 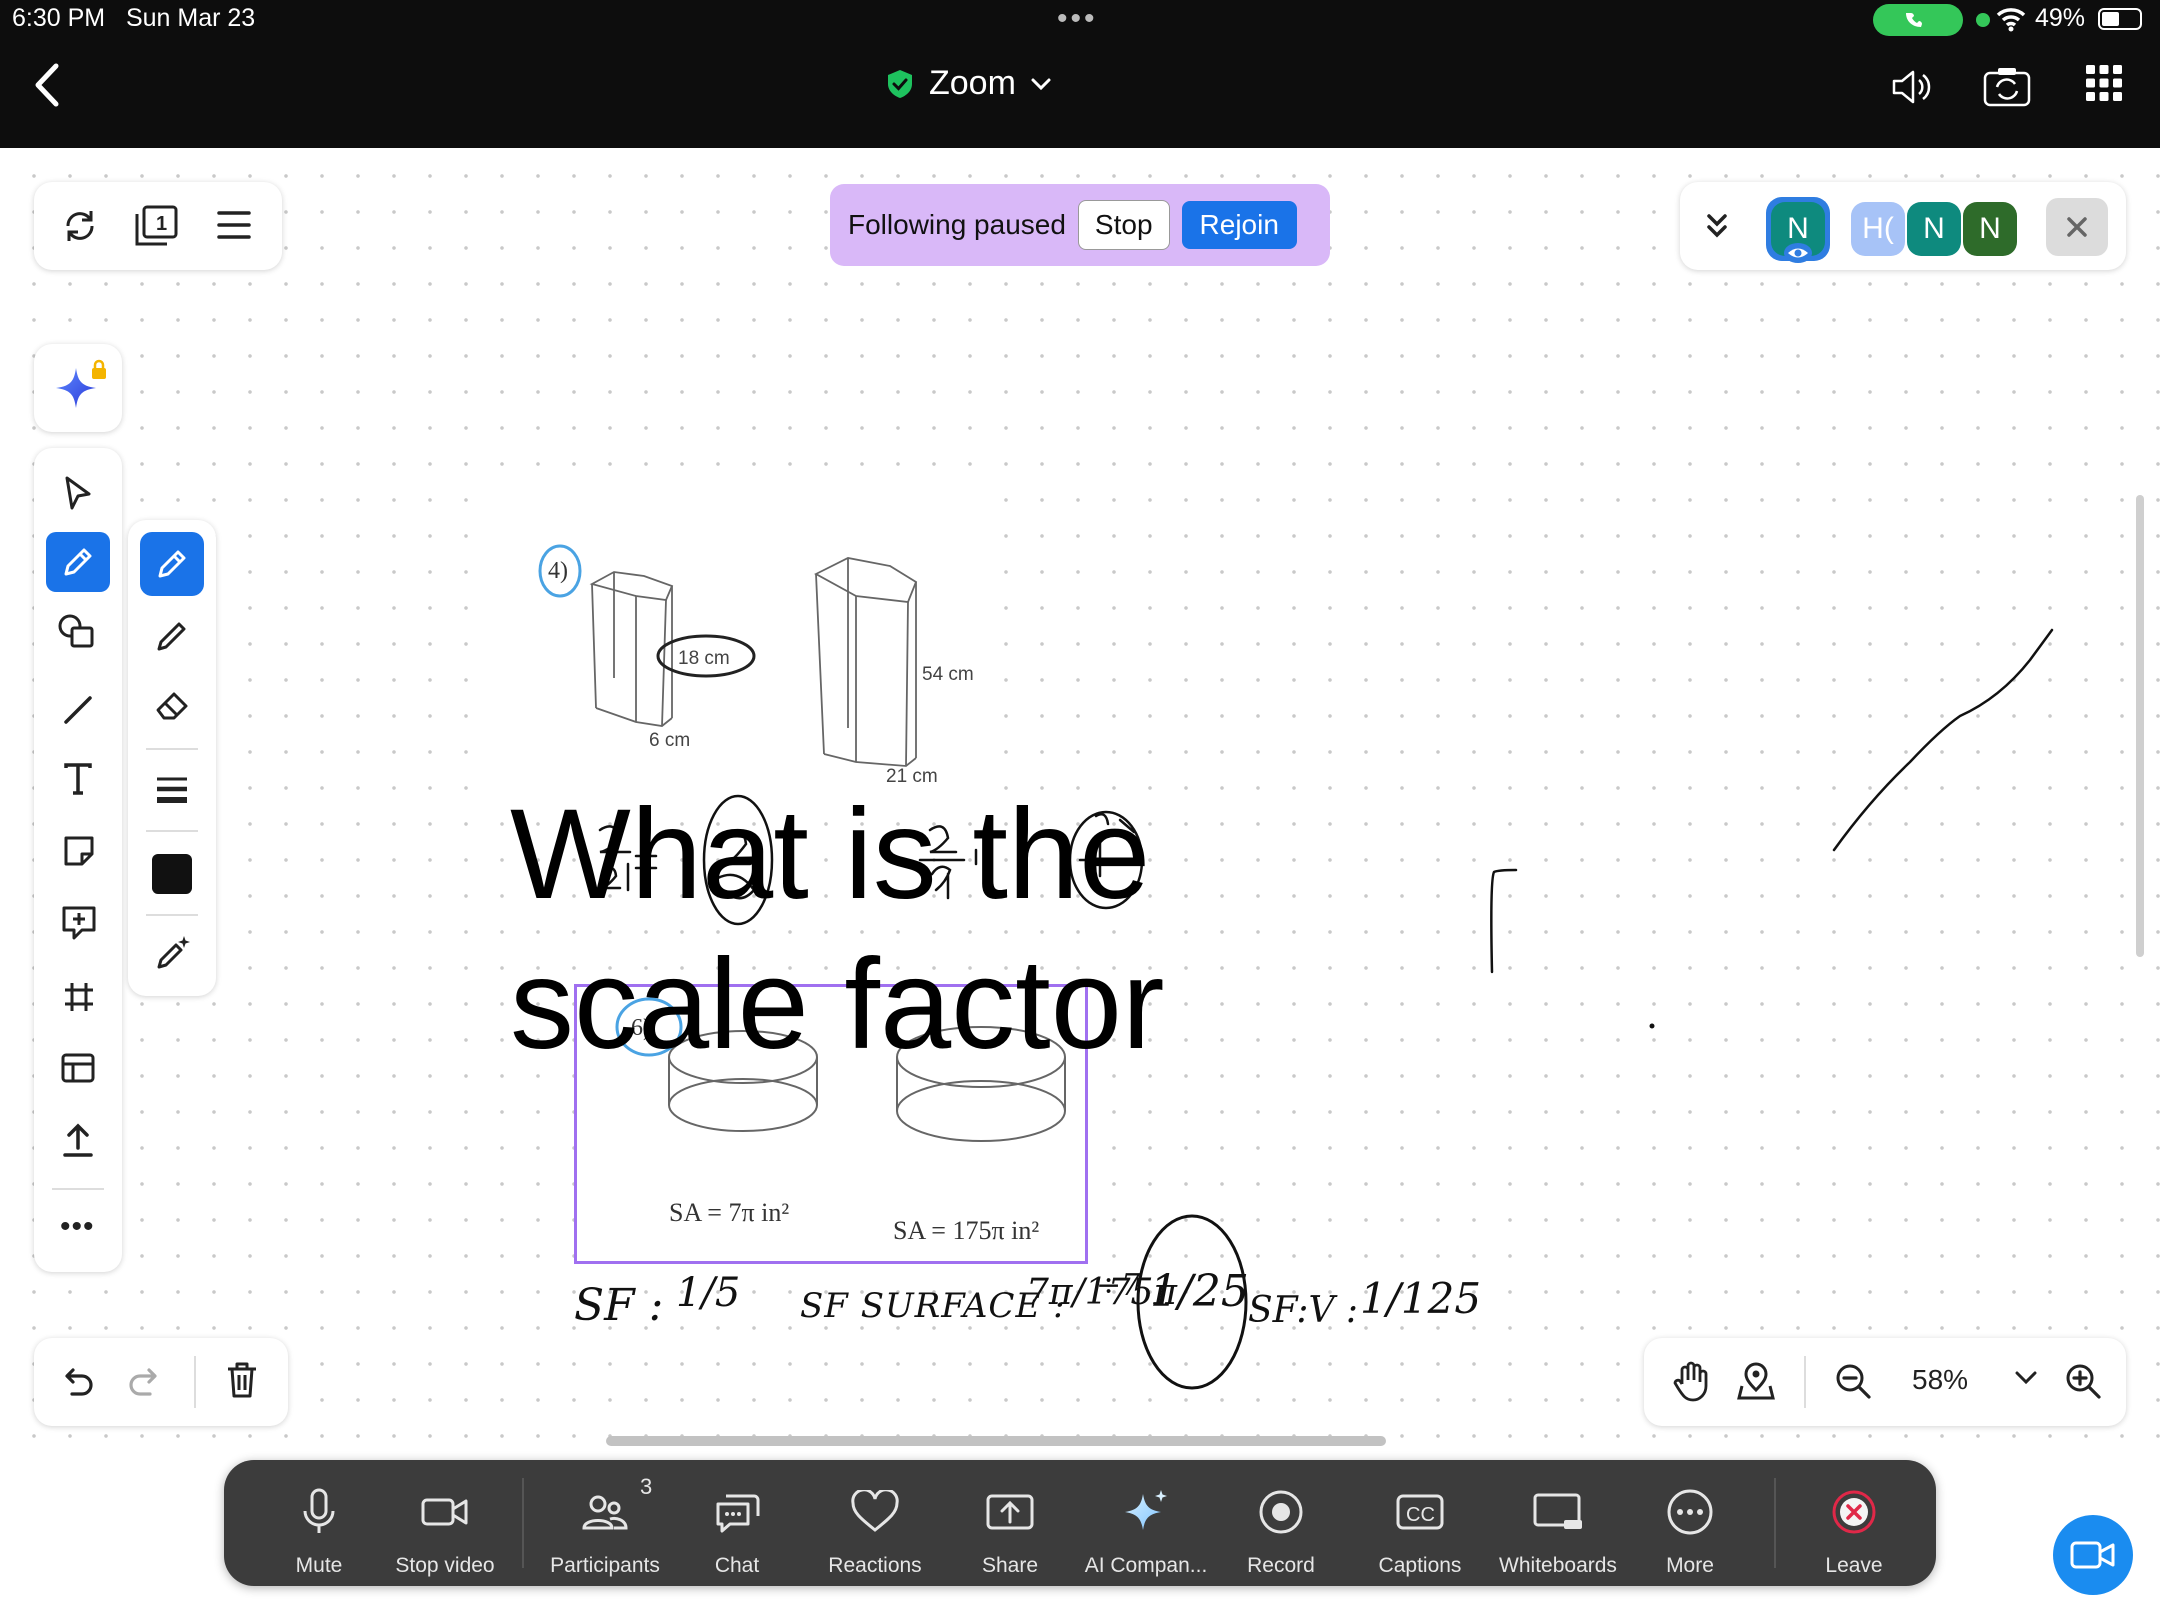 I want to click on frame-icon, so click(x=79, y=997).